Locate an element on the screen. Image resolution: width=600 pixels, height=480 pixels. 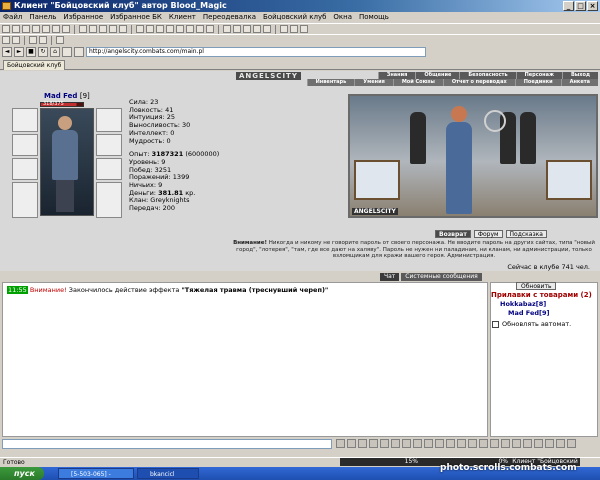
nav-communication: Общение is located at coordinates (437, 75).